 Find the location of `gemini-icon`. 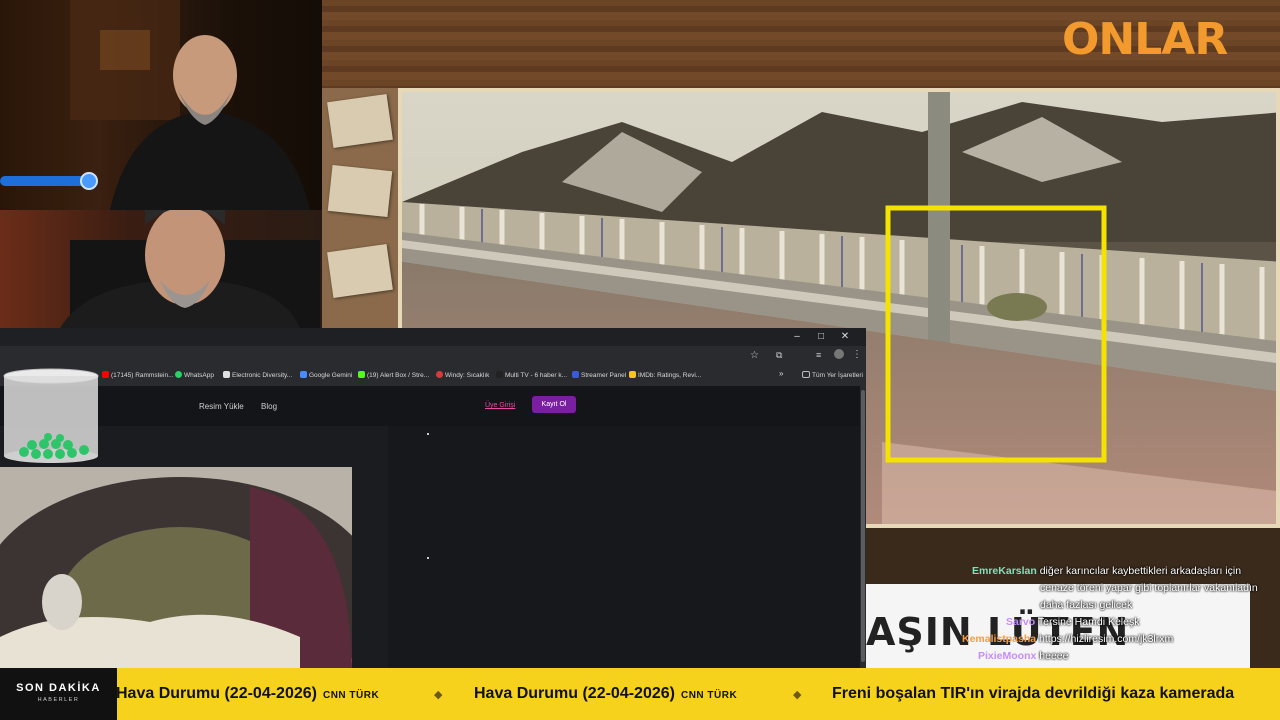

gemini-icon is located at coordinates (303, 374).